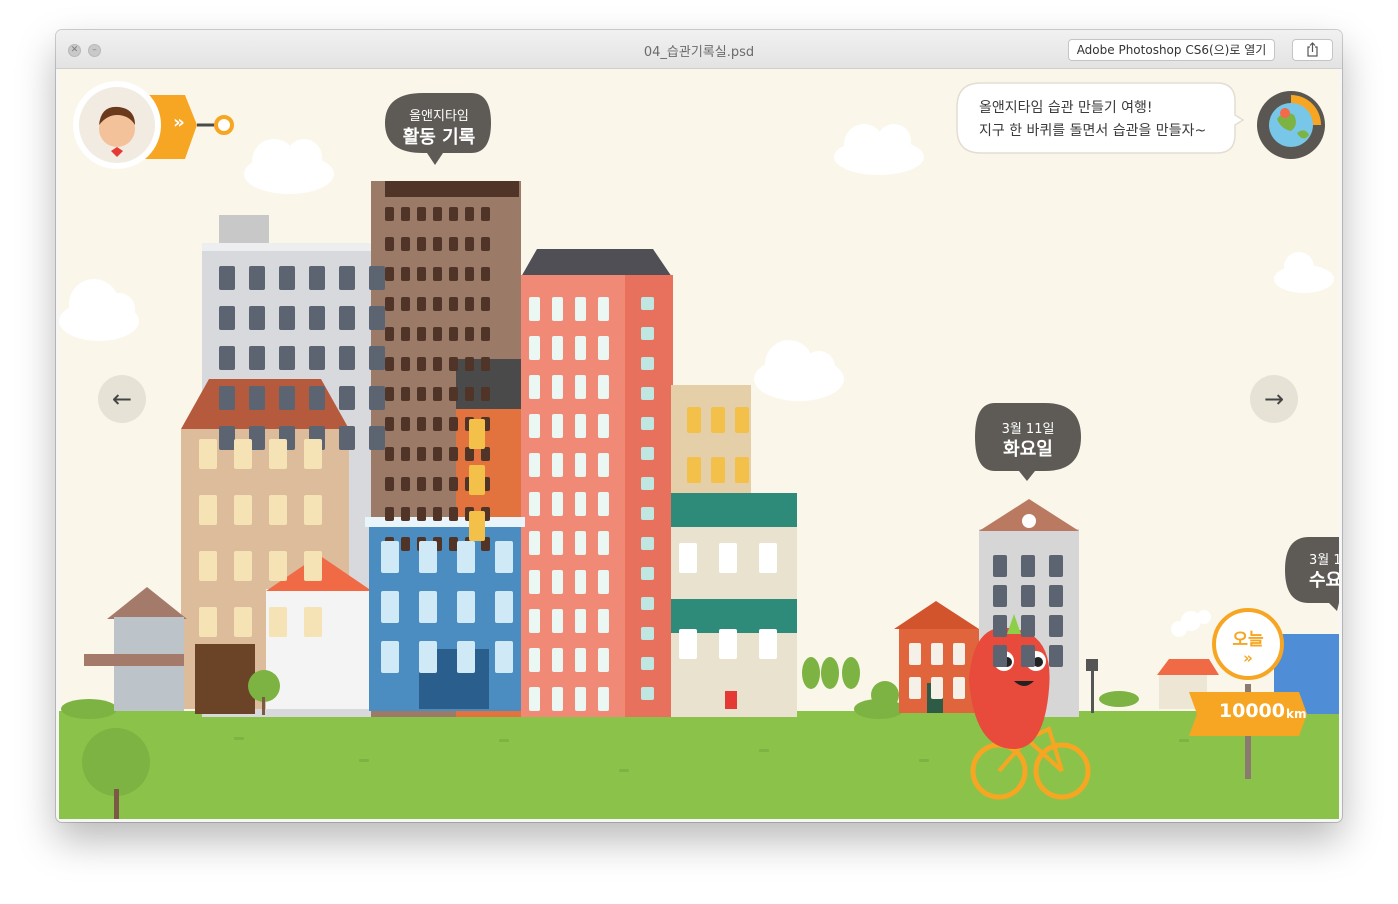  I want to click on distance-value: 10000, so click(1251, 711).